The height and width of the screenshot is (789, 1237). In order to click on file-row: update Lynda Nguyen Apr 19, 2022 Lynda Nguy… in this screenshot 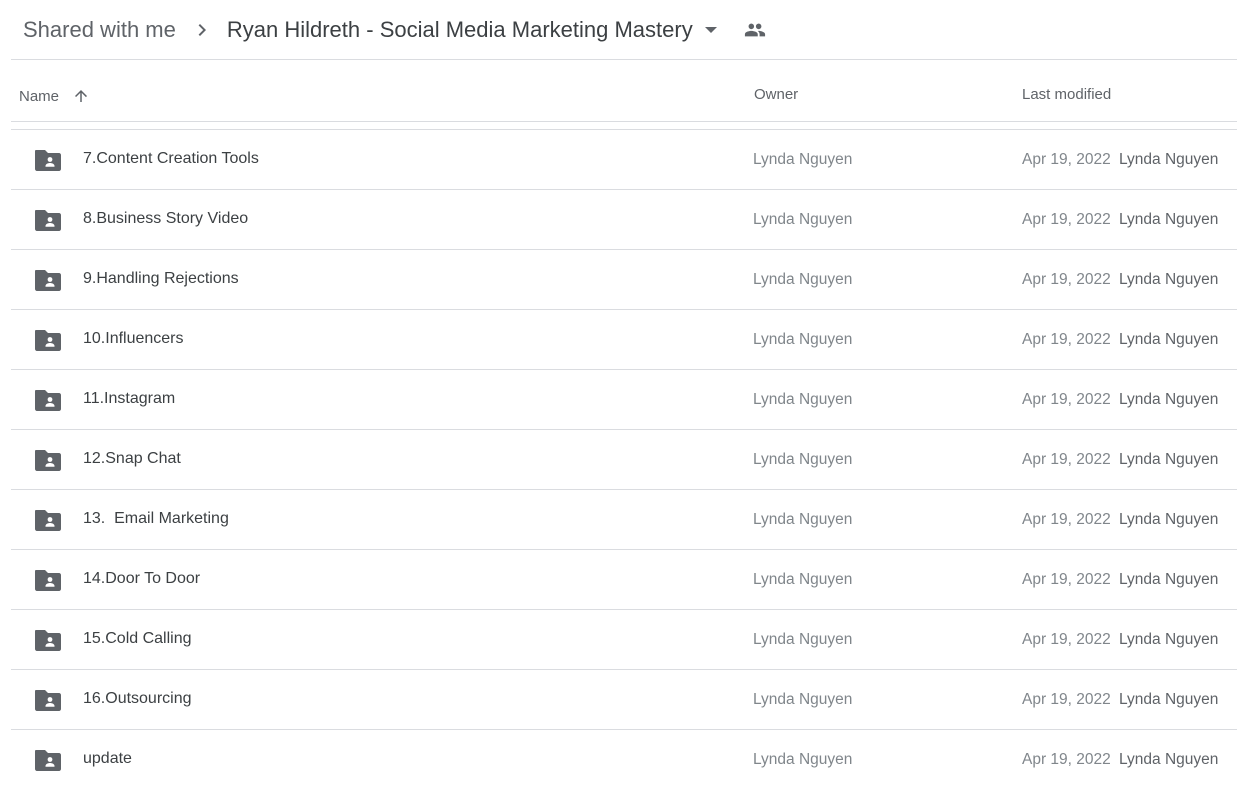, I will do `click(624, 759)`.